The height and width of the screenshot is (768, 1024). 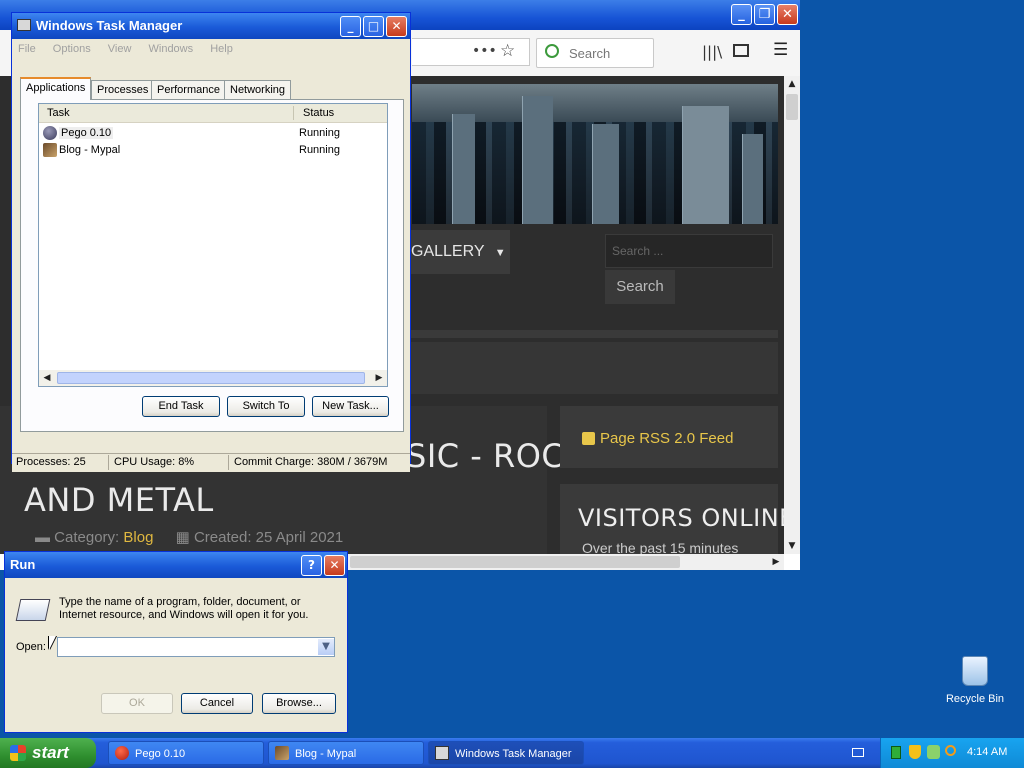 What do you see at coordinates (780, 50) in the screenshot?
I see `hamburger-menu-icon: ☰` at bounding box center [780, 50].